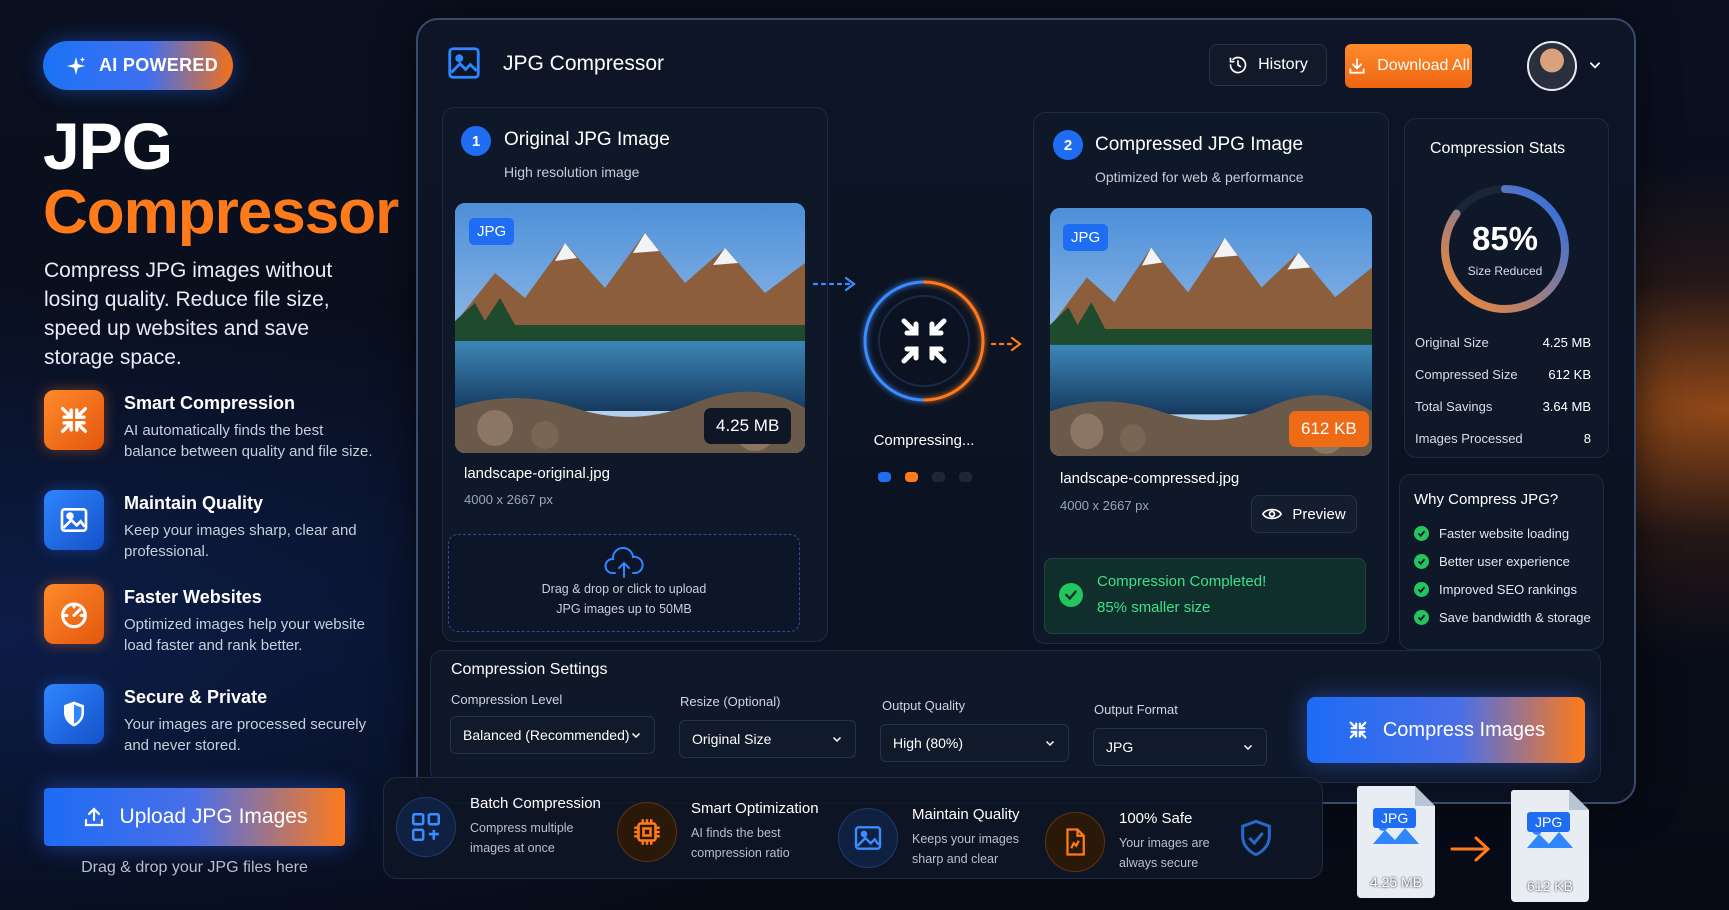 The height and width of the screenshot is (910, 1729). What do you see at coordinates (194, 503) in the screenshot?
I see `feature-title: Maintain Quality` at bounding box center [194, 503].